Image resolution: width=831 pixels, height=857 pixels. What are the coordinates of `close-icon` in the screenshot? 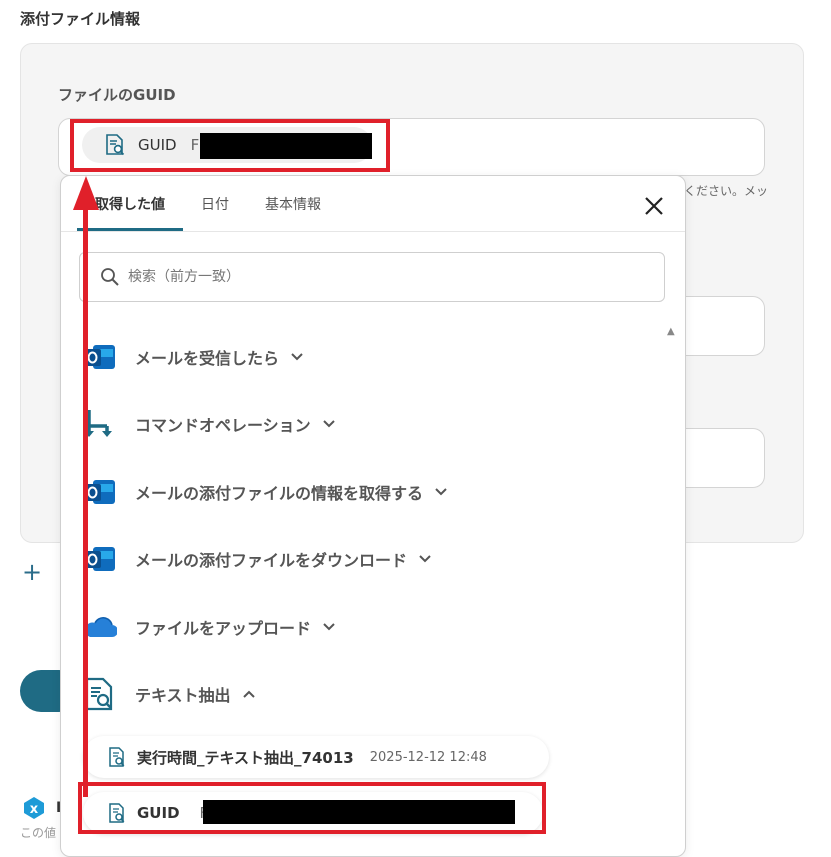 It's located at (654, 206).